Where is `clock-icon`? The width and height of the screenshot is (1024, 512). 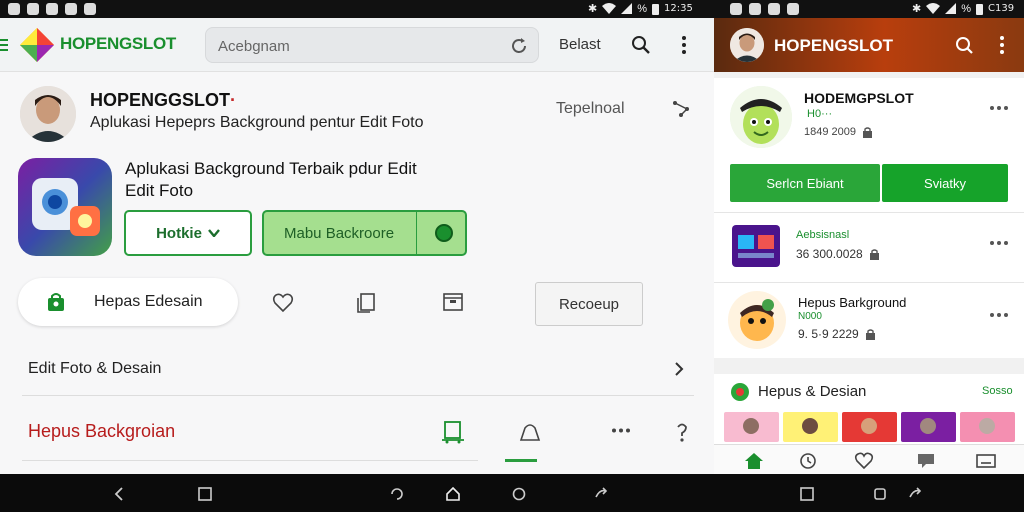
clock-icon is located at coordinates (808, 461).